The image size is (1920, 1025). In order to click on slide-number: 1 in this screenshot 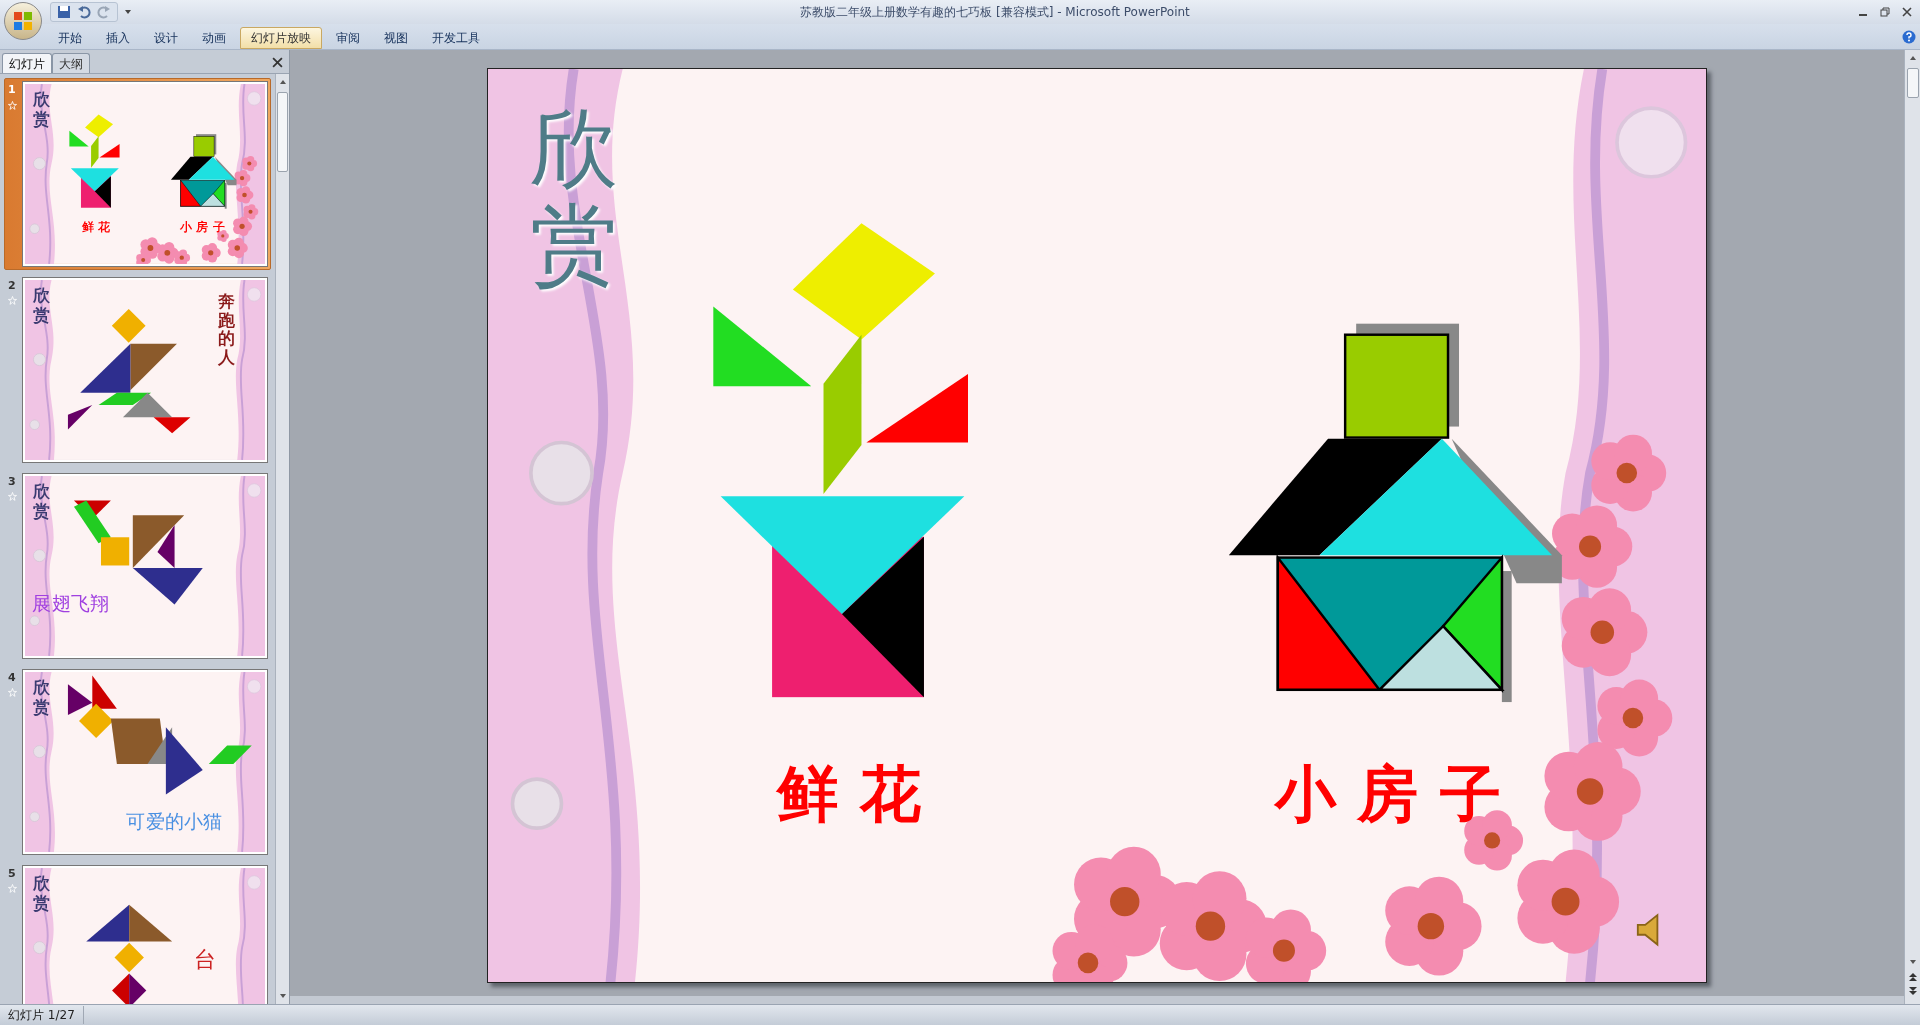, I will do `click(12, 90)`.